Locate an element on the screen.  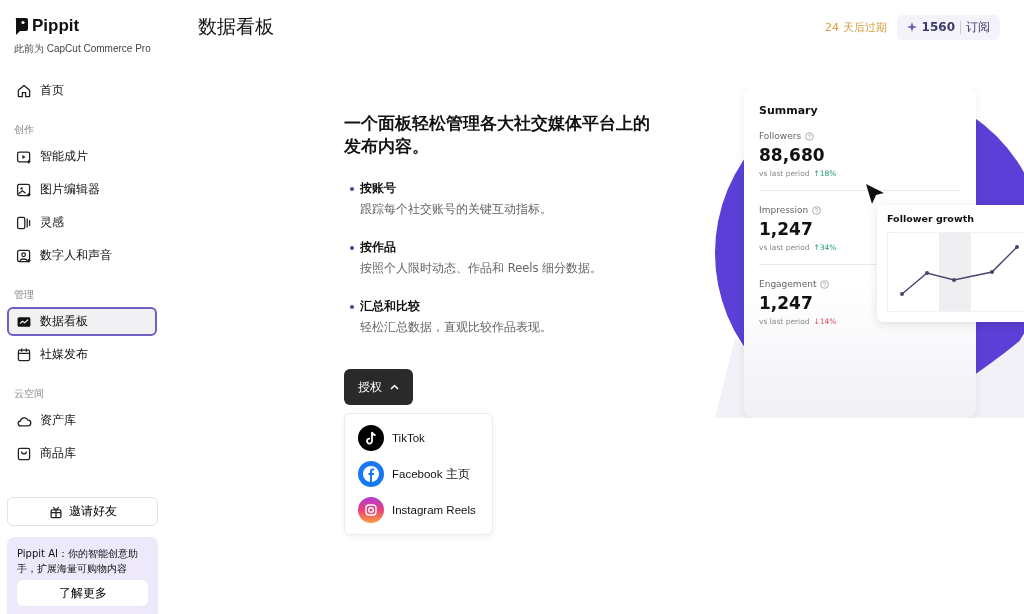
bag-icon is located at coordinates (24, 453).